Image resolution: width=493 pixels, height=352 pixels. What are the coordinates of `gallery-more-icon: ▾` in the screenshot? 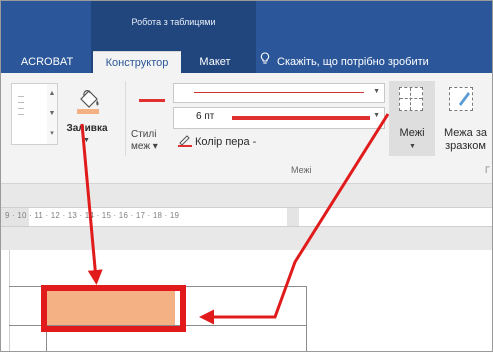 It's located at (52, 134).